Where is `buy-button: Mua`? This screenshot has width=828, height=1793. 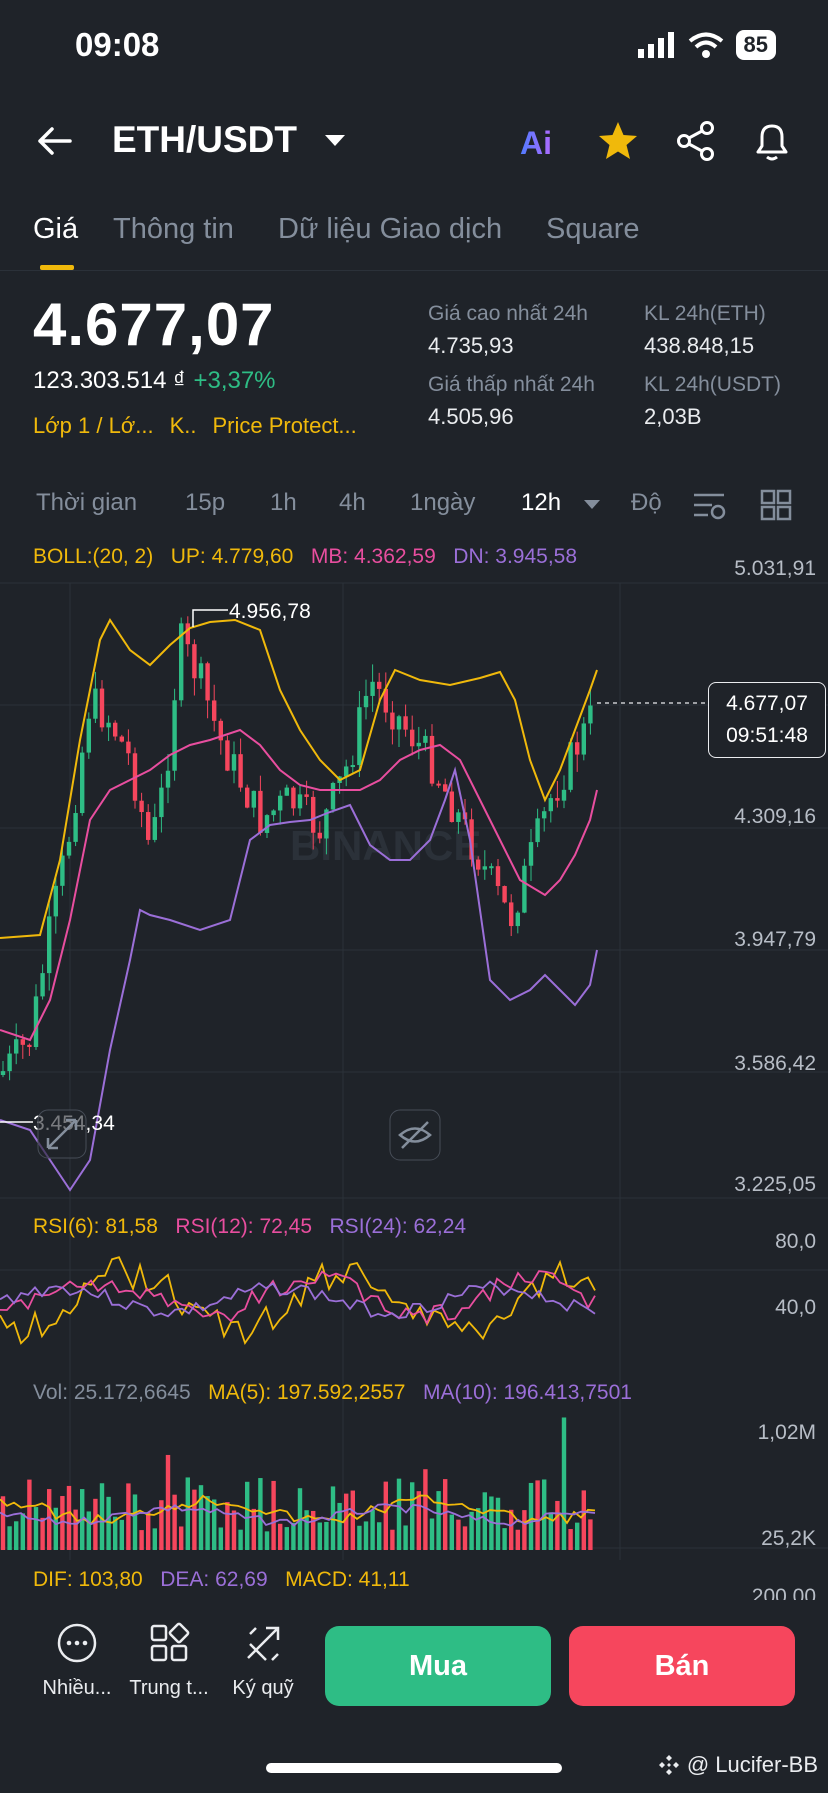
buy-button: Mua is located at coordinates (438, 1666).